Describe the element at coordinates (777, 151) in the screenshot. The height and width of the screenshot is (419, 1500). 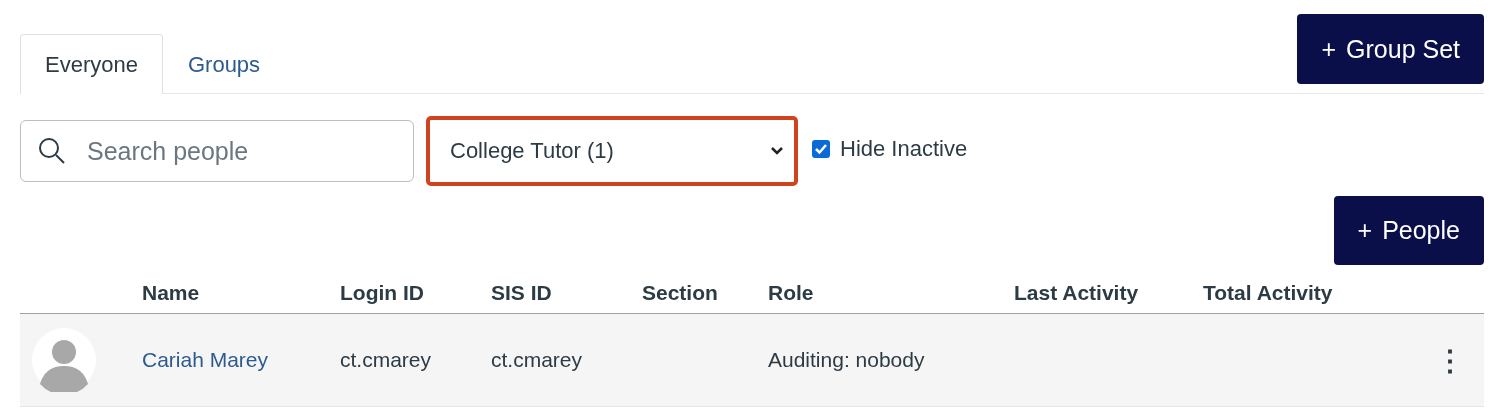
I see `chevron-down-icon` at that location.